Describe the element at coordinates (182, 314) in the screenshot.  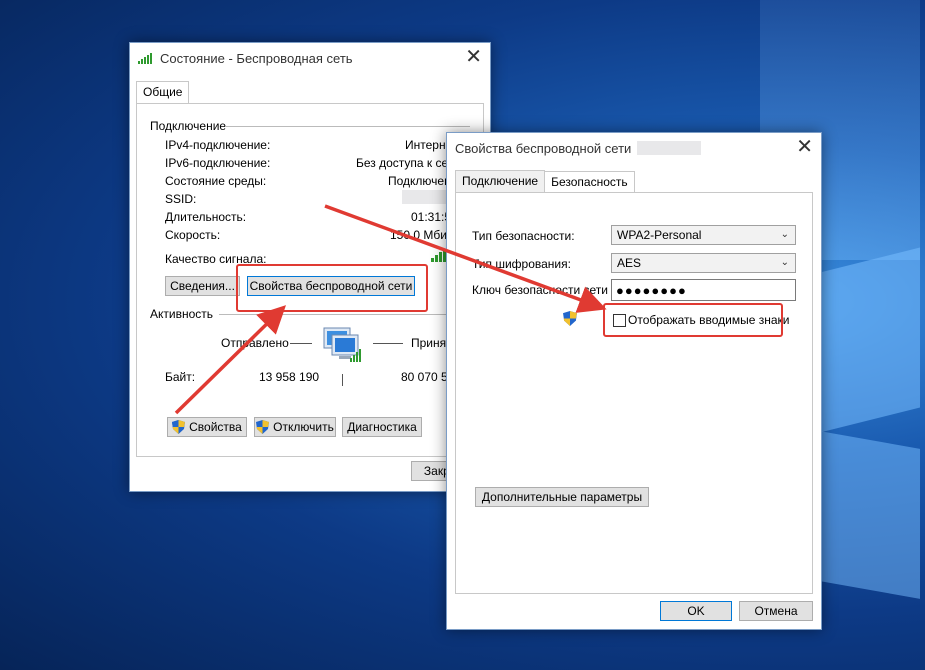
I see `activity-header: Активность` at that location.